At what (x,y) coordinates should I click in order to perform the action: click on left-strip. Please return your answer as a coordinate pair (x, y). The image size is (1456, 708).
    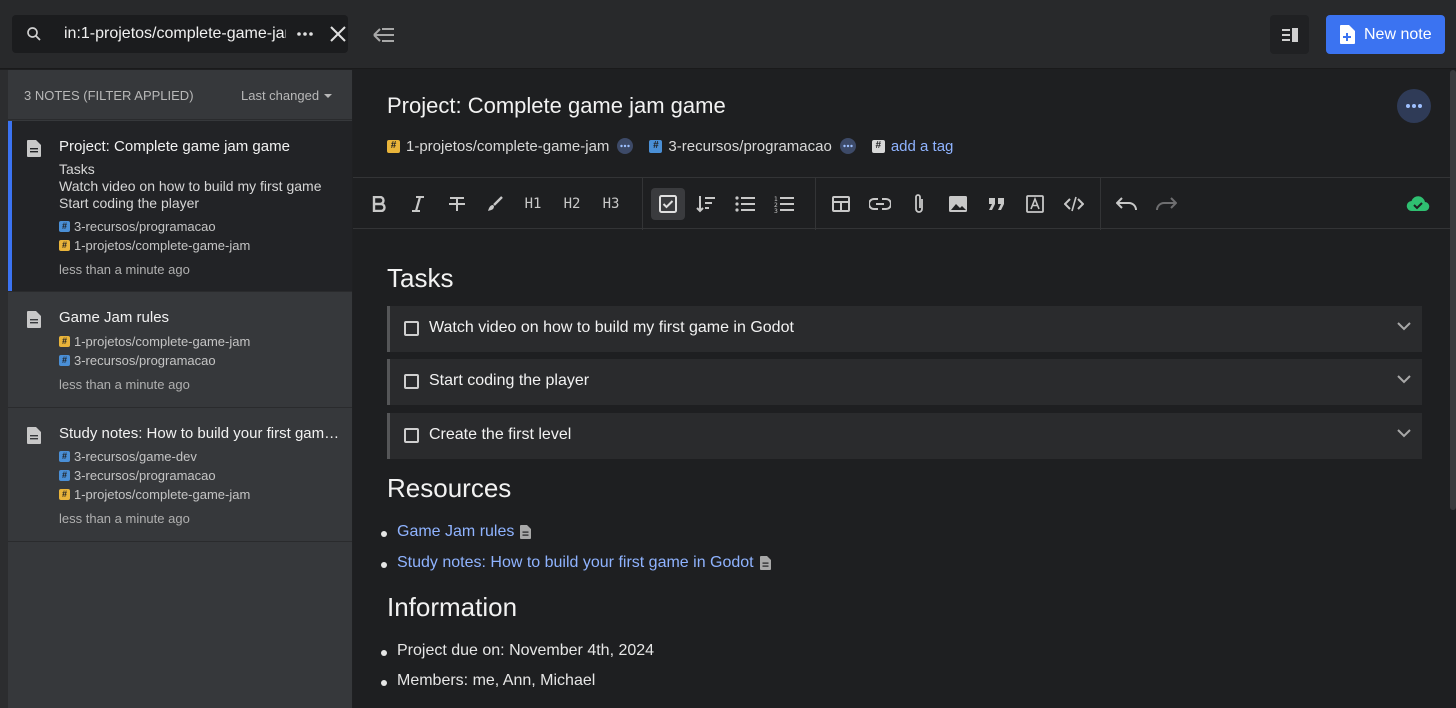
    Looking at the image, I should click on (4, 389).